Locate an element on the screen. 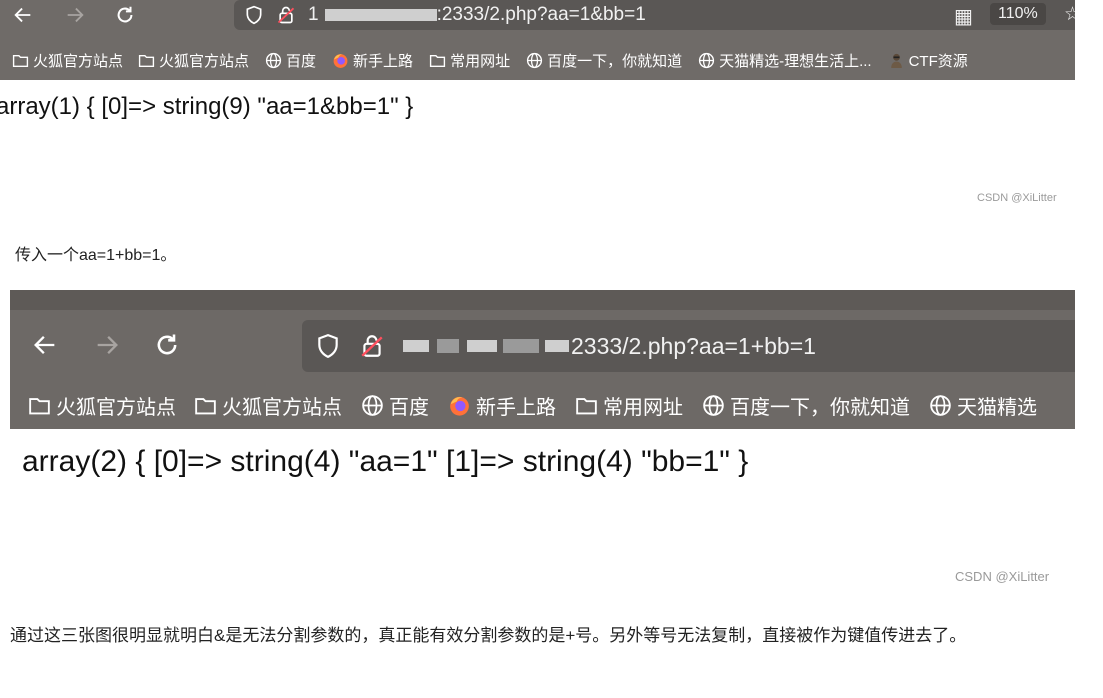 This screenshot has width=1103, height=698. caption: 传入一个aa=1+bb=1。 is located at coordinates (96, 255).